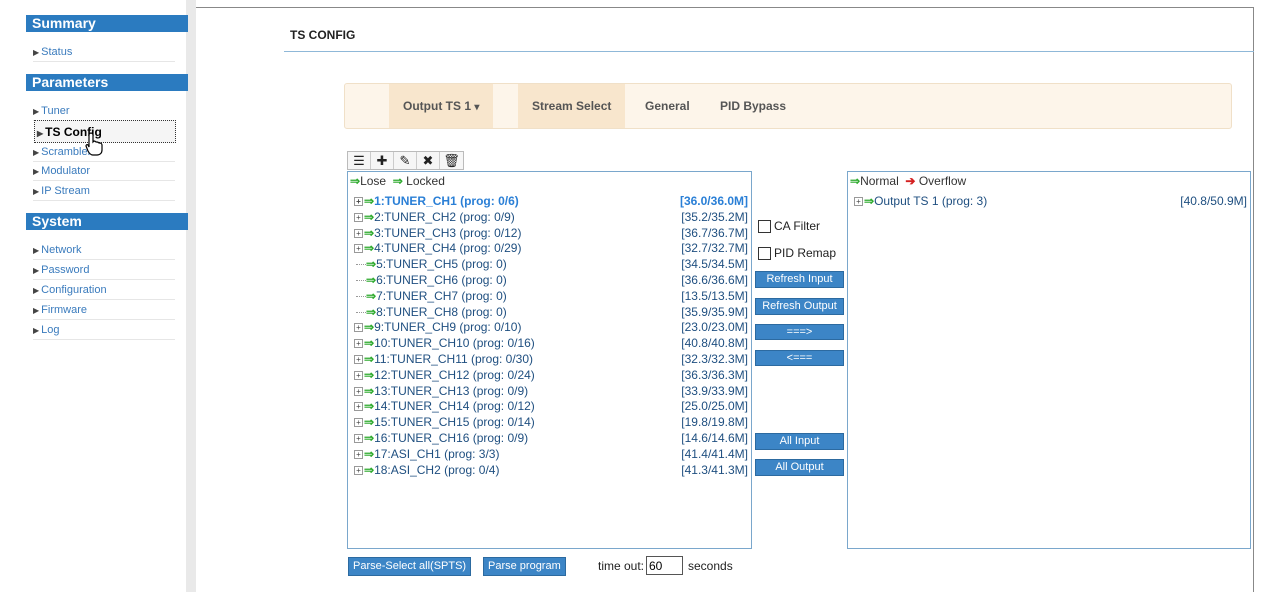 The height and width of the screenshot is (592, 1261). Describe the element at coordinates (753, 106) in the screenshot. I see `tab-pid-bypass: PID Bypass` at that location.